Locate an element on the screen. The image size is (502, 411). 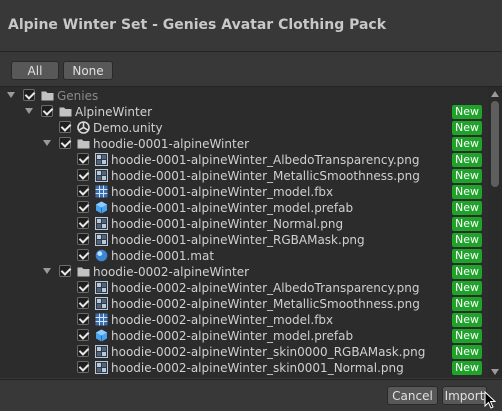
tree-row: Genies is located at coordinates (244, 96).